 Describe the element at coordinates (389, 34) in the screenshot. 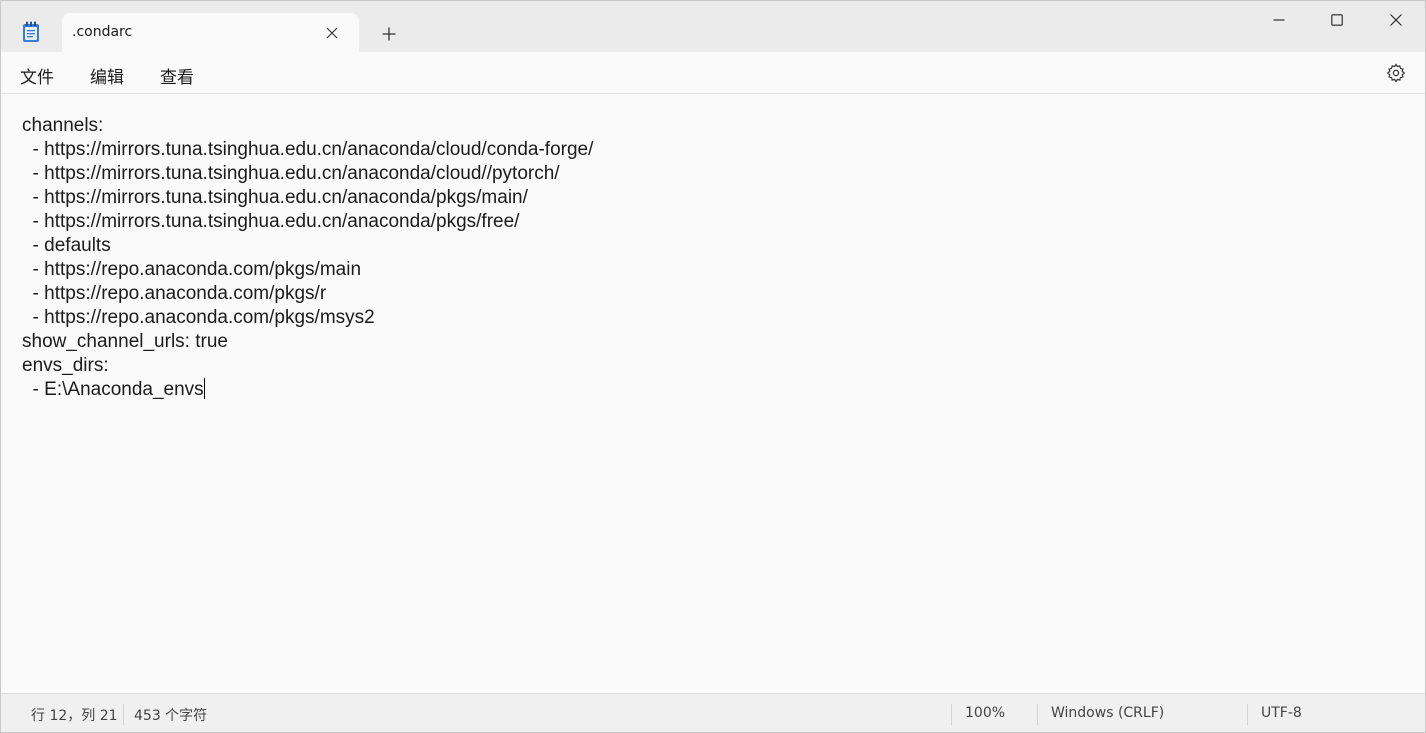

I see `new-tab-plus-icon` at that location.